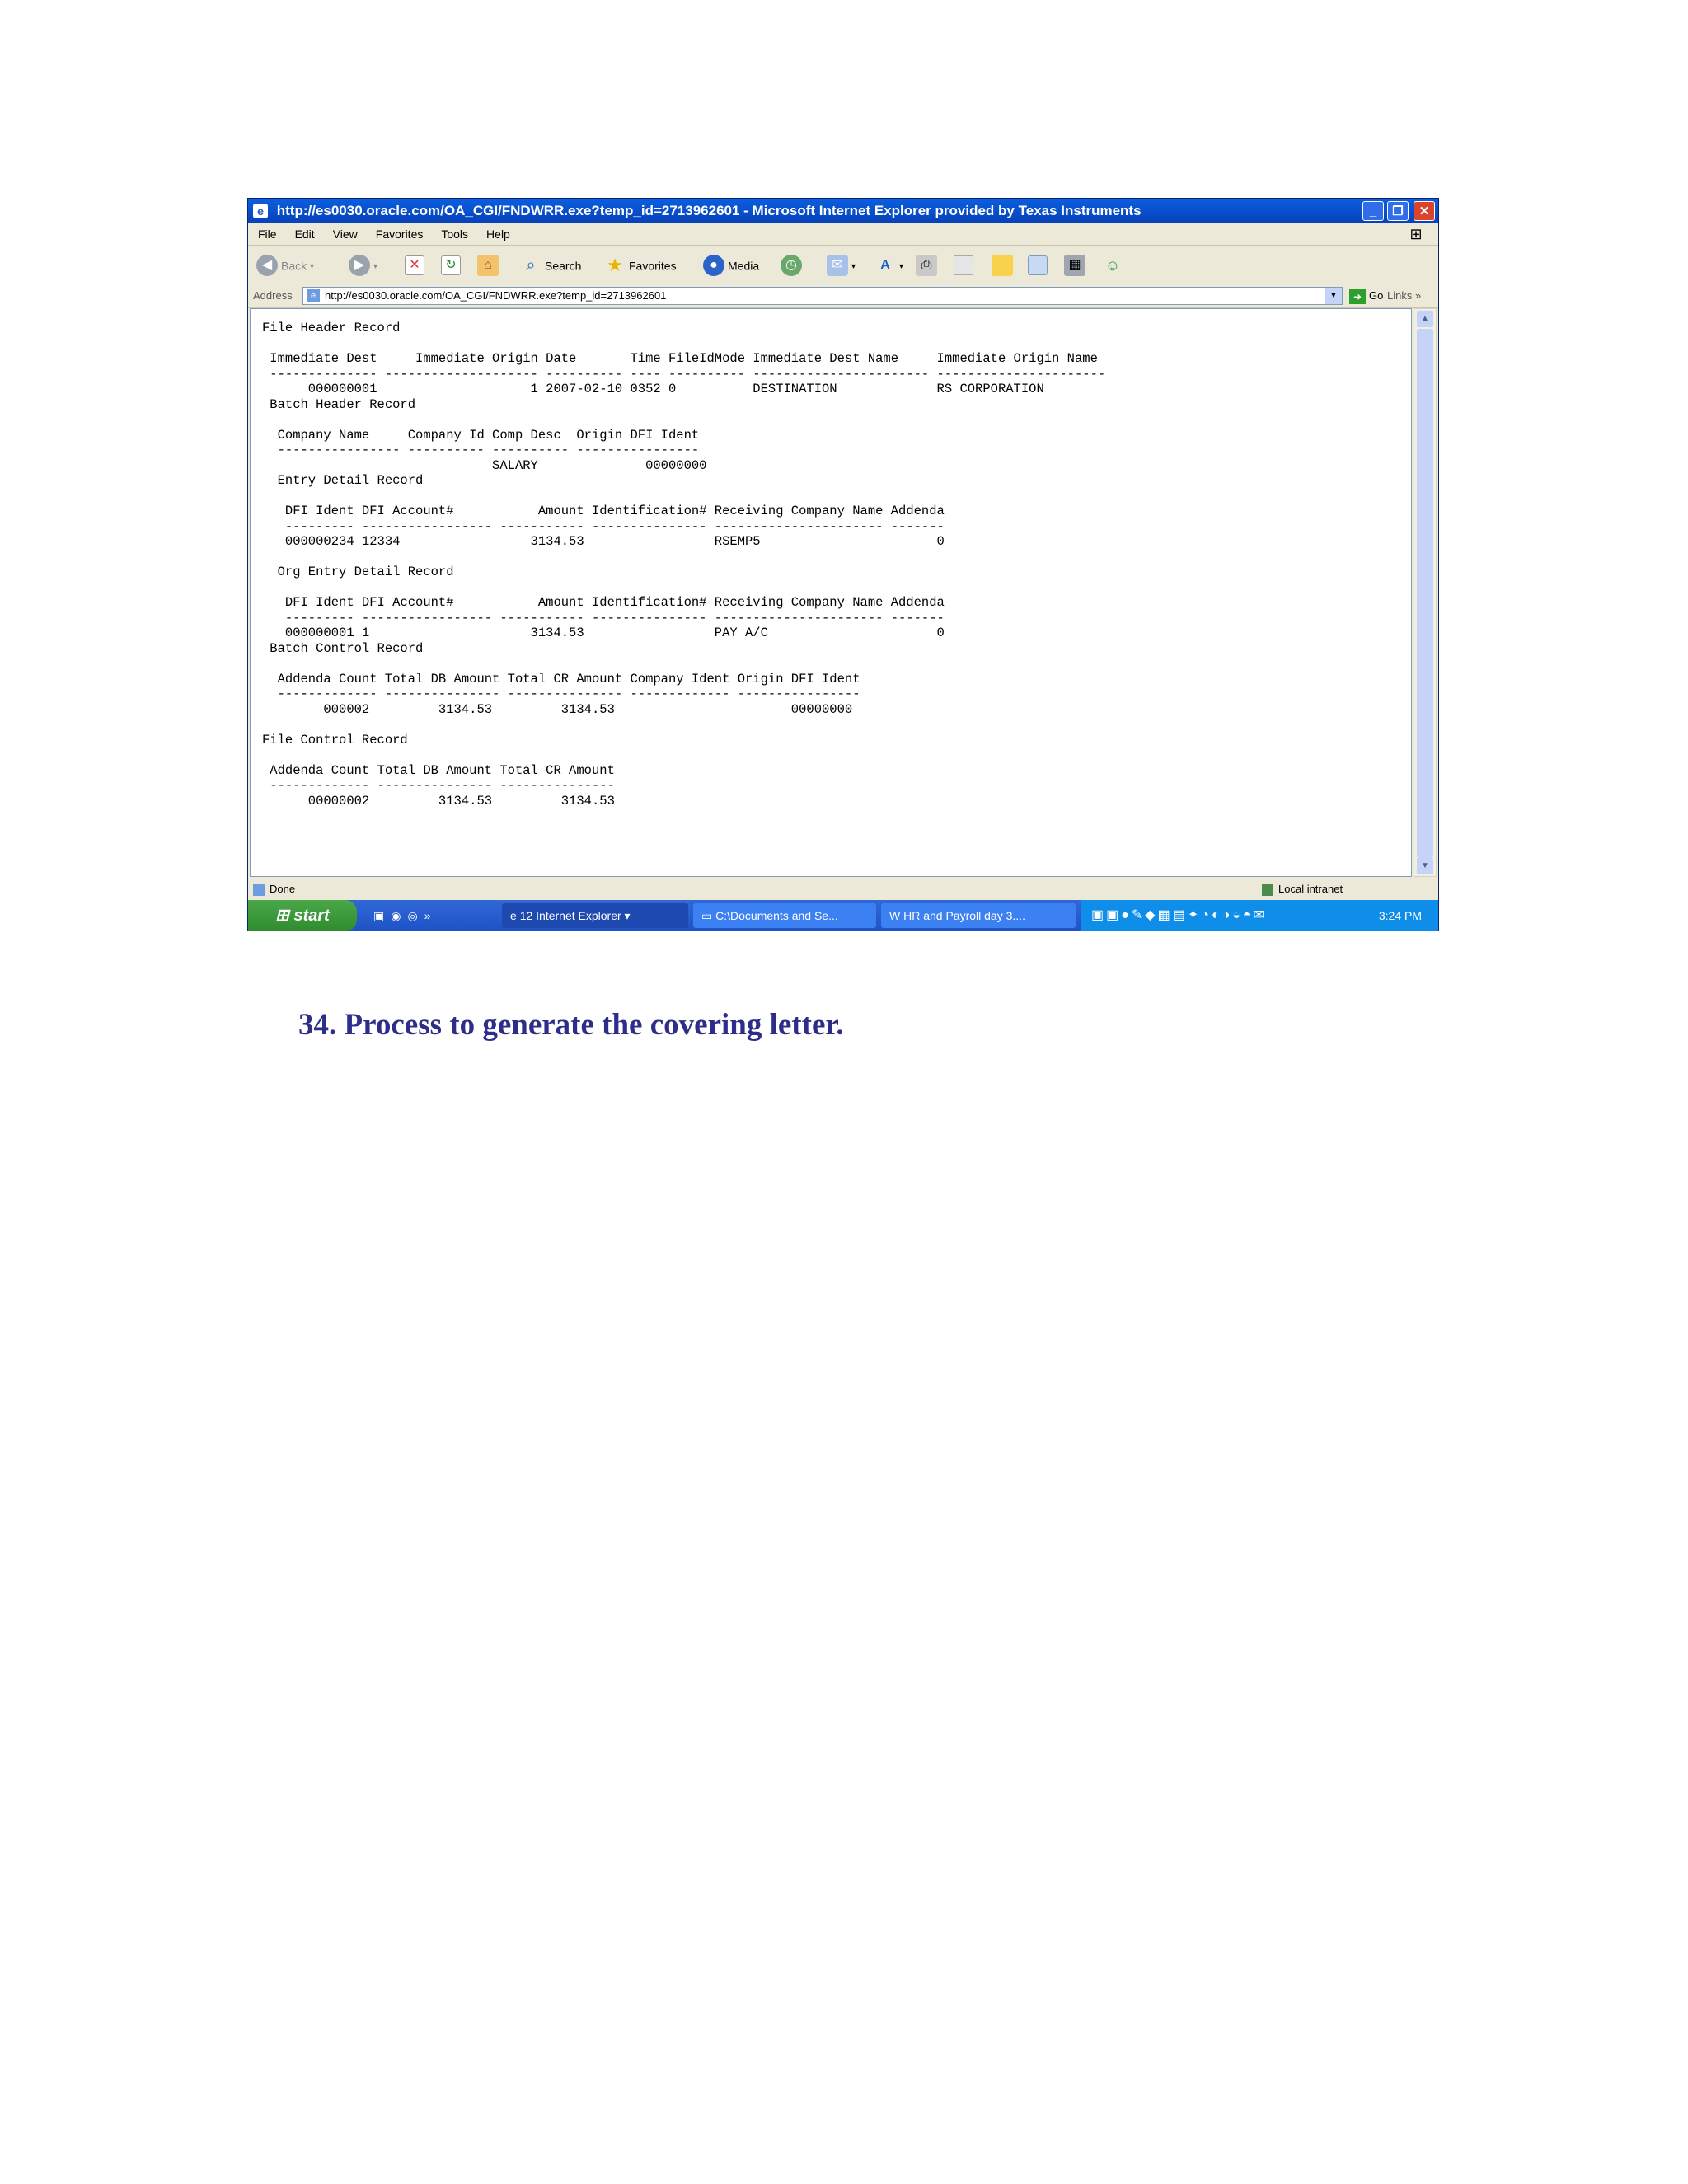  I want to click on system-tray: ▣▣●✎◆▦▤✦◔◐◑◒◓✉ 3:24 PM, so click(1260, 915).